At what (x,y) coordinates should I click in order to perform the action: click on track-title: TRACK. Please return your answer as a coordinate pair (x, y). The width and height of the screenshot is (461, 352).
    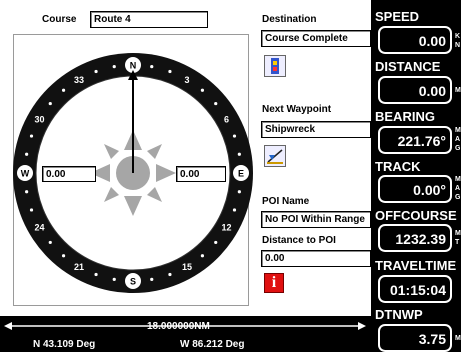
    Looking at the image, I should click on (398, 166).